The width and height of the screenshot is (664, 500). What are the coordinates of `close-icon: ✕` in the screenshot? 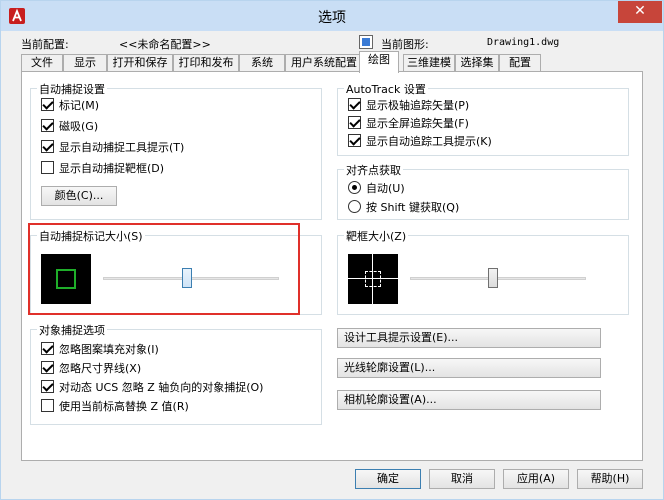 It's located at (640, 11).